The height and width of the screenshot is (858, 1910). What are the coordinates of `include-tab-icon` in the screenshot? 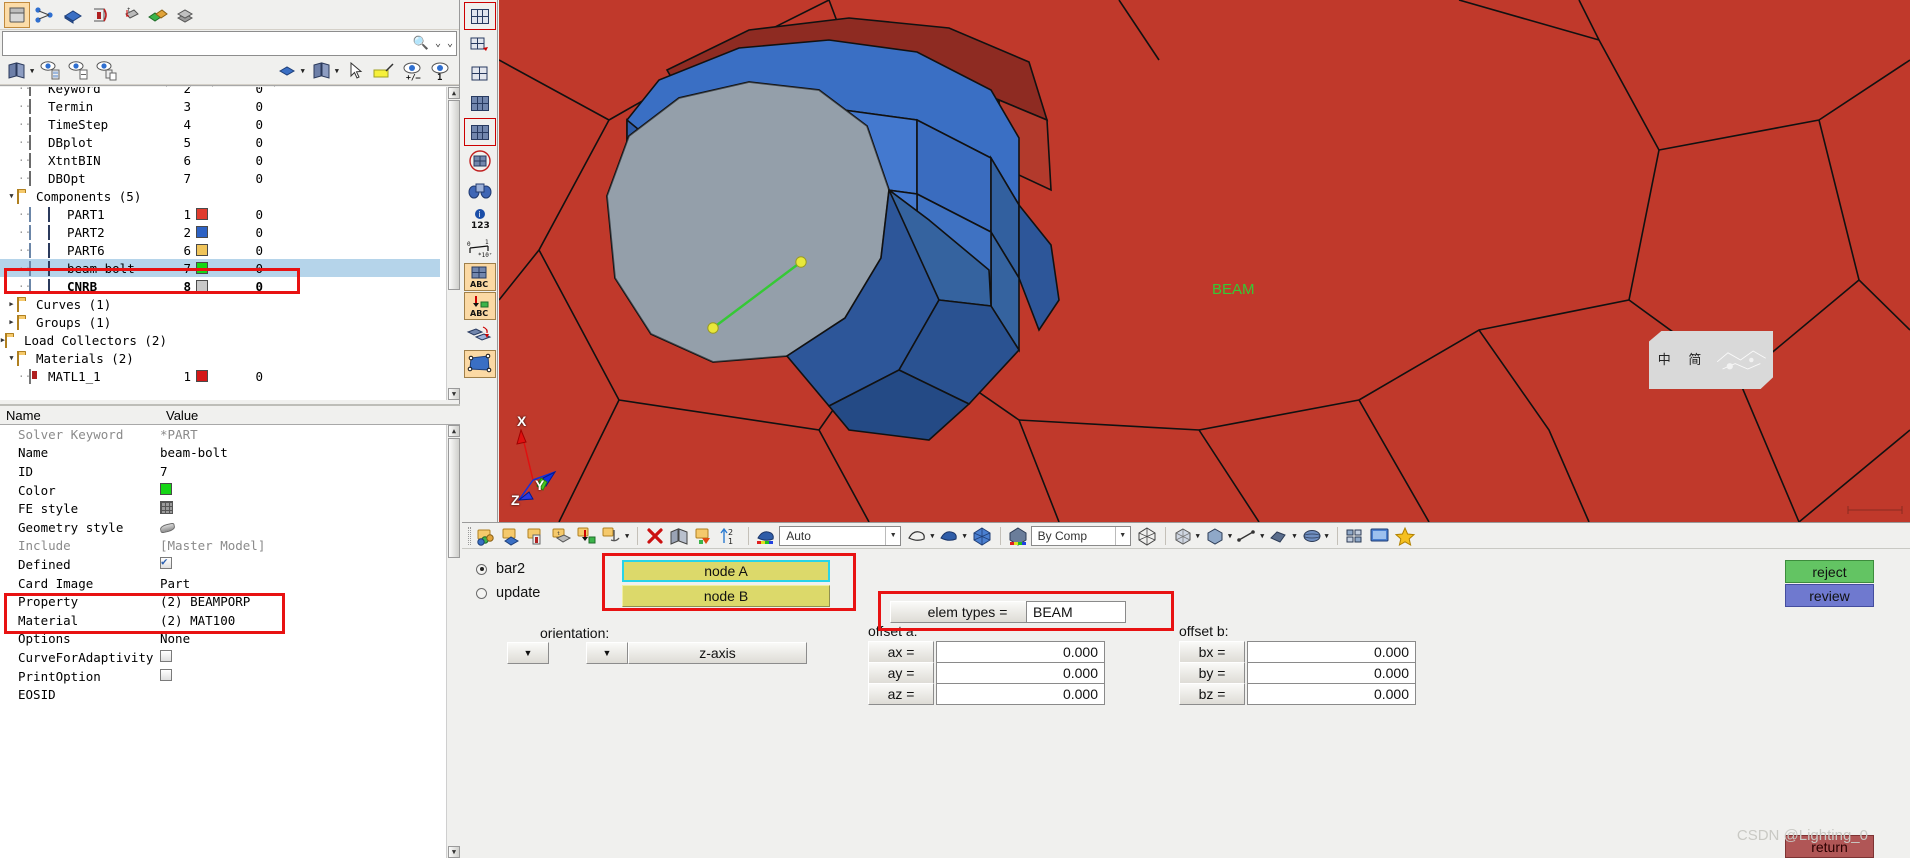 It's located at (101, 15).